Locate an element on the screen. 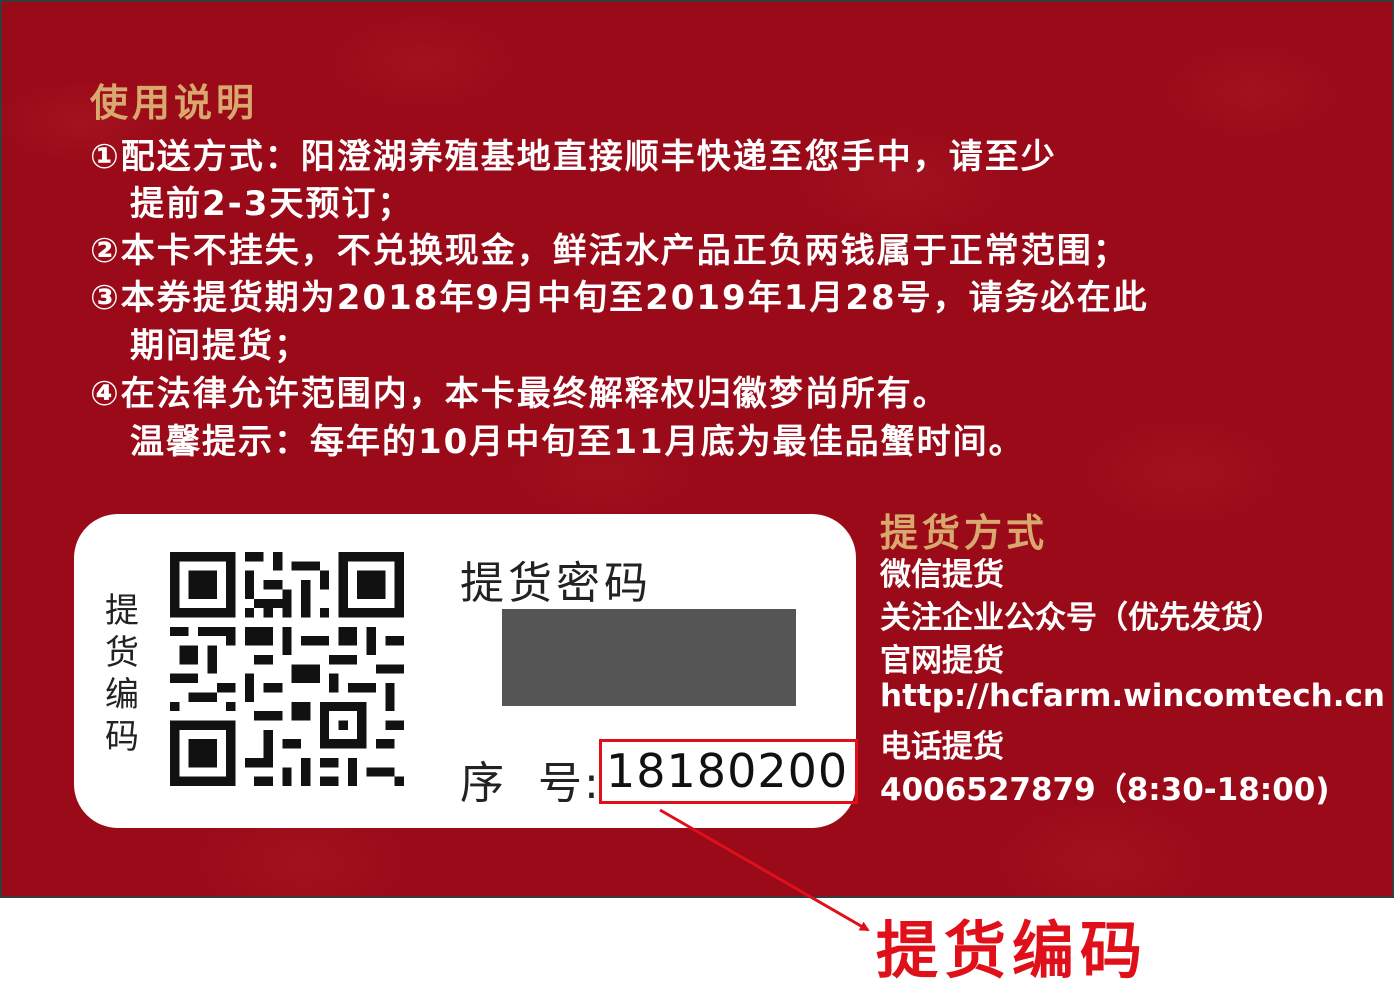  vertical-label-char: 提 is located at coordinates (122, 611).